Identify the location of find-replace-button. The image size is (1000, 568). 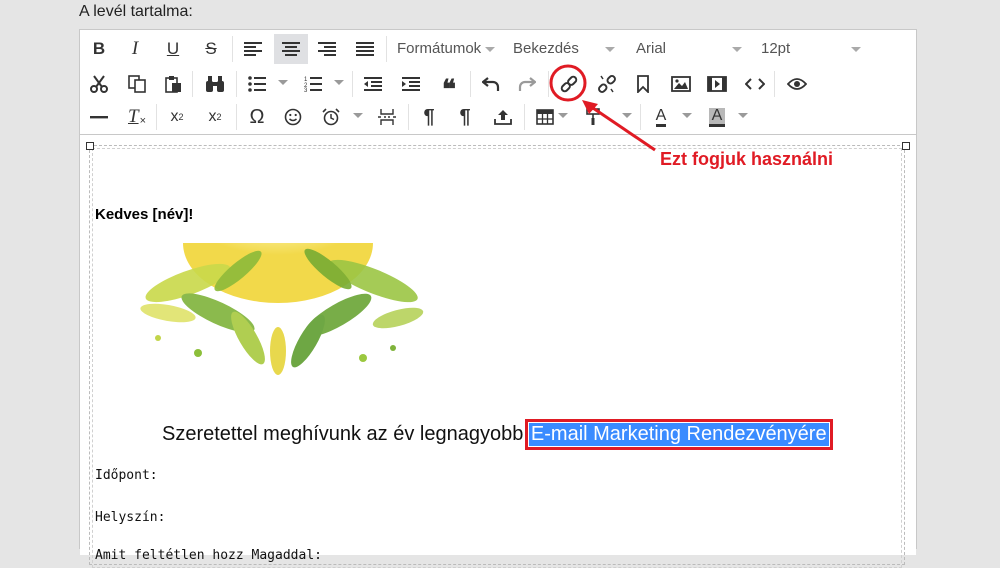
(215, 84).